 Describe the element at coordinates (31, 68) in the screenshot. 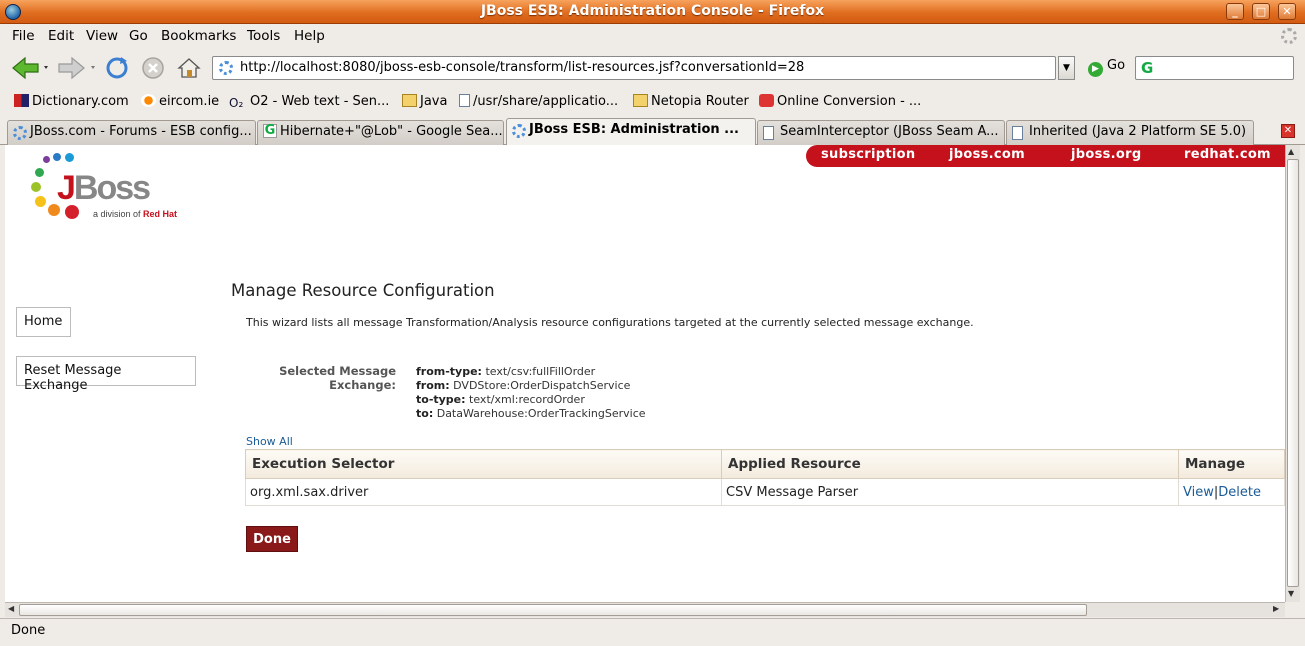

I see `back-icon` at that location.